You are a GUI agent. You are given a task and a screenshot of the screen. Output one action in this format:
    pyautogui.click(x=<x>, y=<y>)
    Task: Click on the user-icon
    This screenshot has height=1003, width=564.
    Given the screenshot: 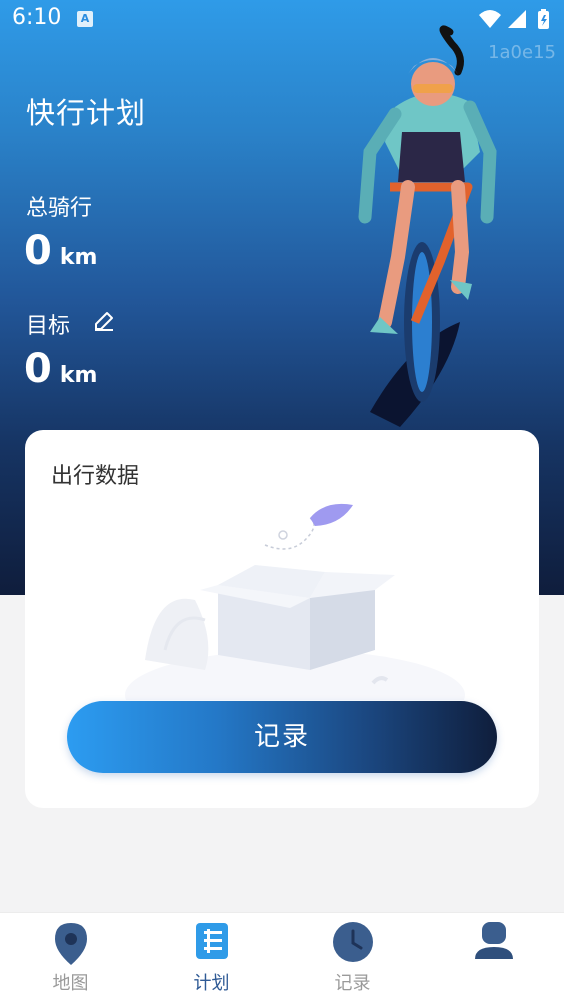 What is the action you would take?
    pyautogui.click(x=494, y=944)
    